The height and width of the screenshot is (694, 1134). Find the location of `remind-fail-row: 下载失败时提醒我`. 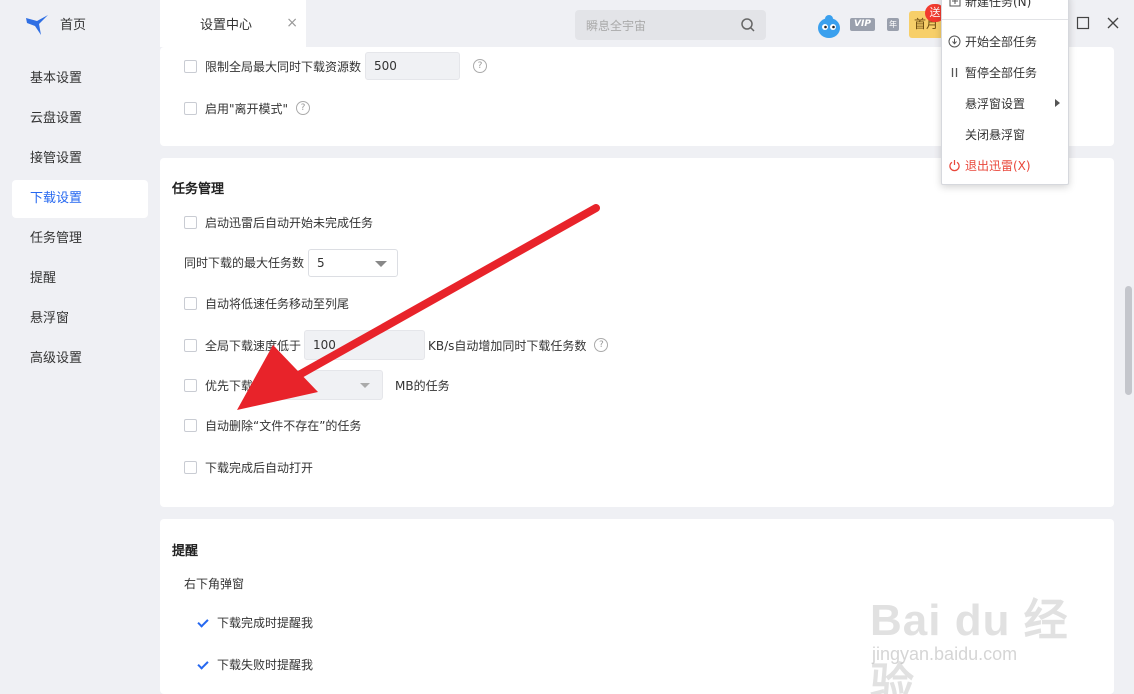

remind-fail-row: 下载失败时提醒我 is located at coordinates (254, 664).